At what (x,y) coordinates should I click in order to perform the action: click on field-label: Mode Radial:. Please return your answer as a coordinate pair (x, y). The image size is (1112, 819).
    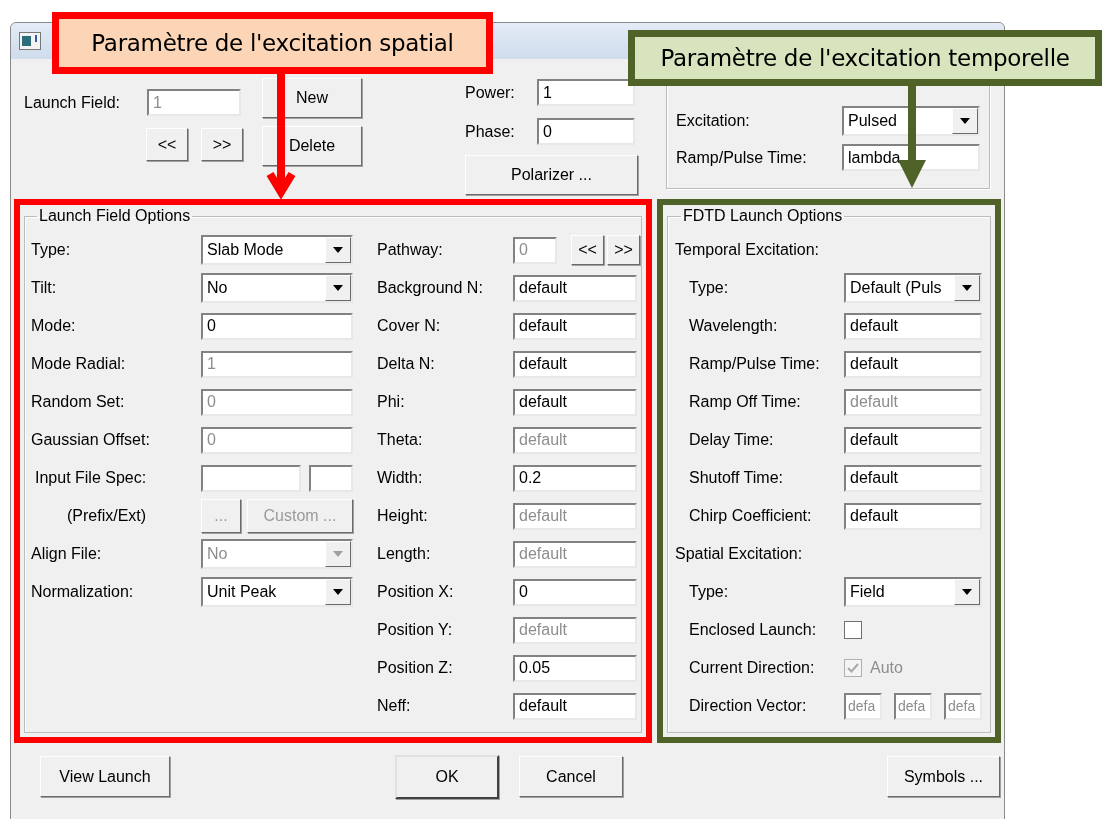
    Looking at the image, I should click on (79, 364).